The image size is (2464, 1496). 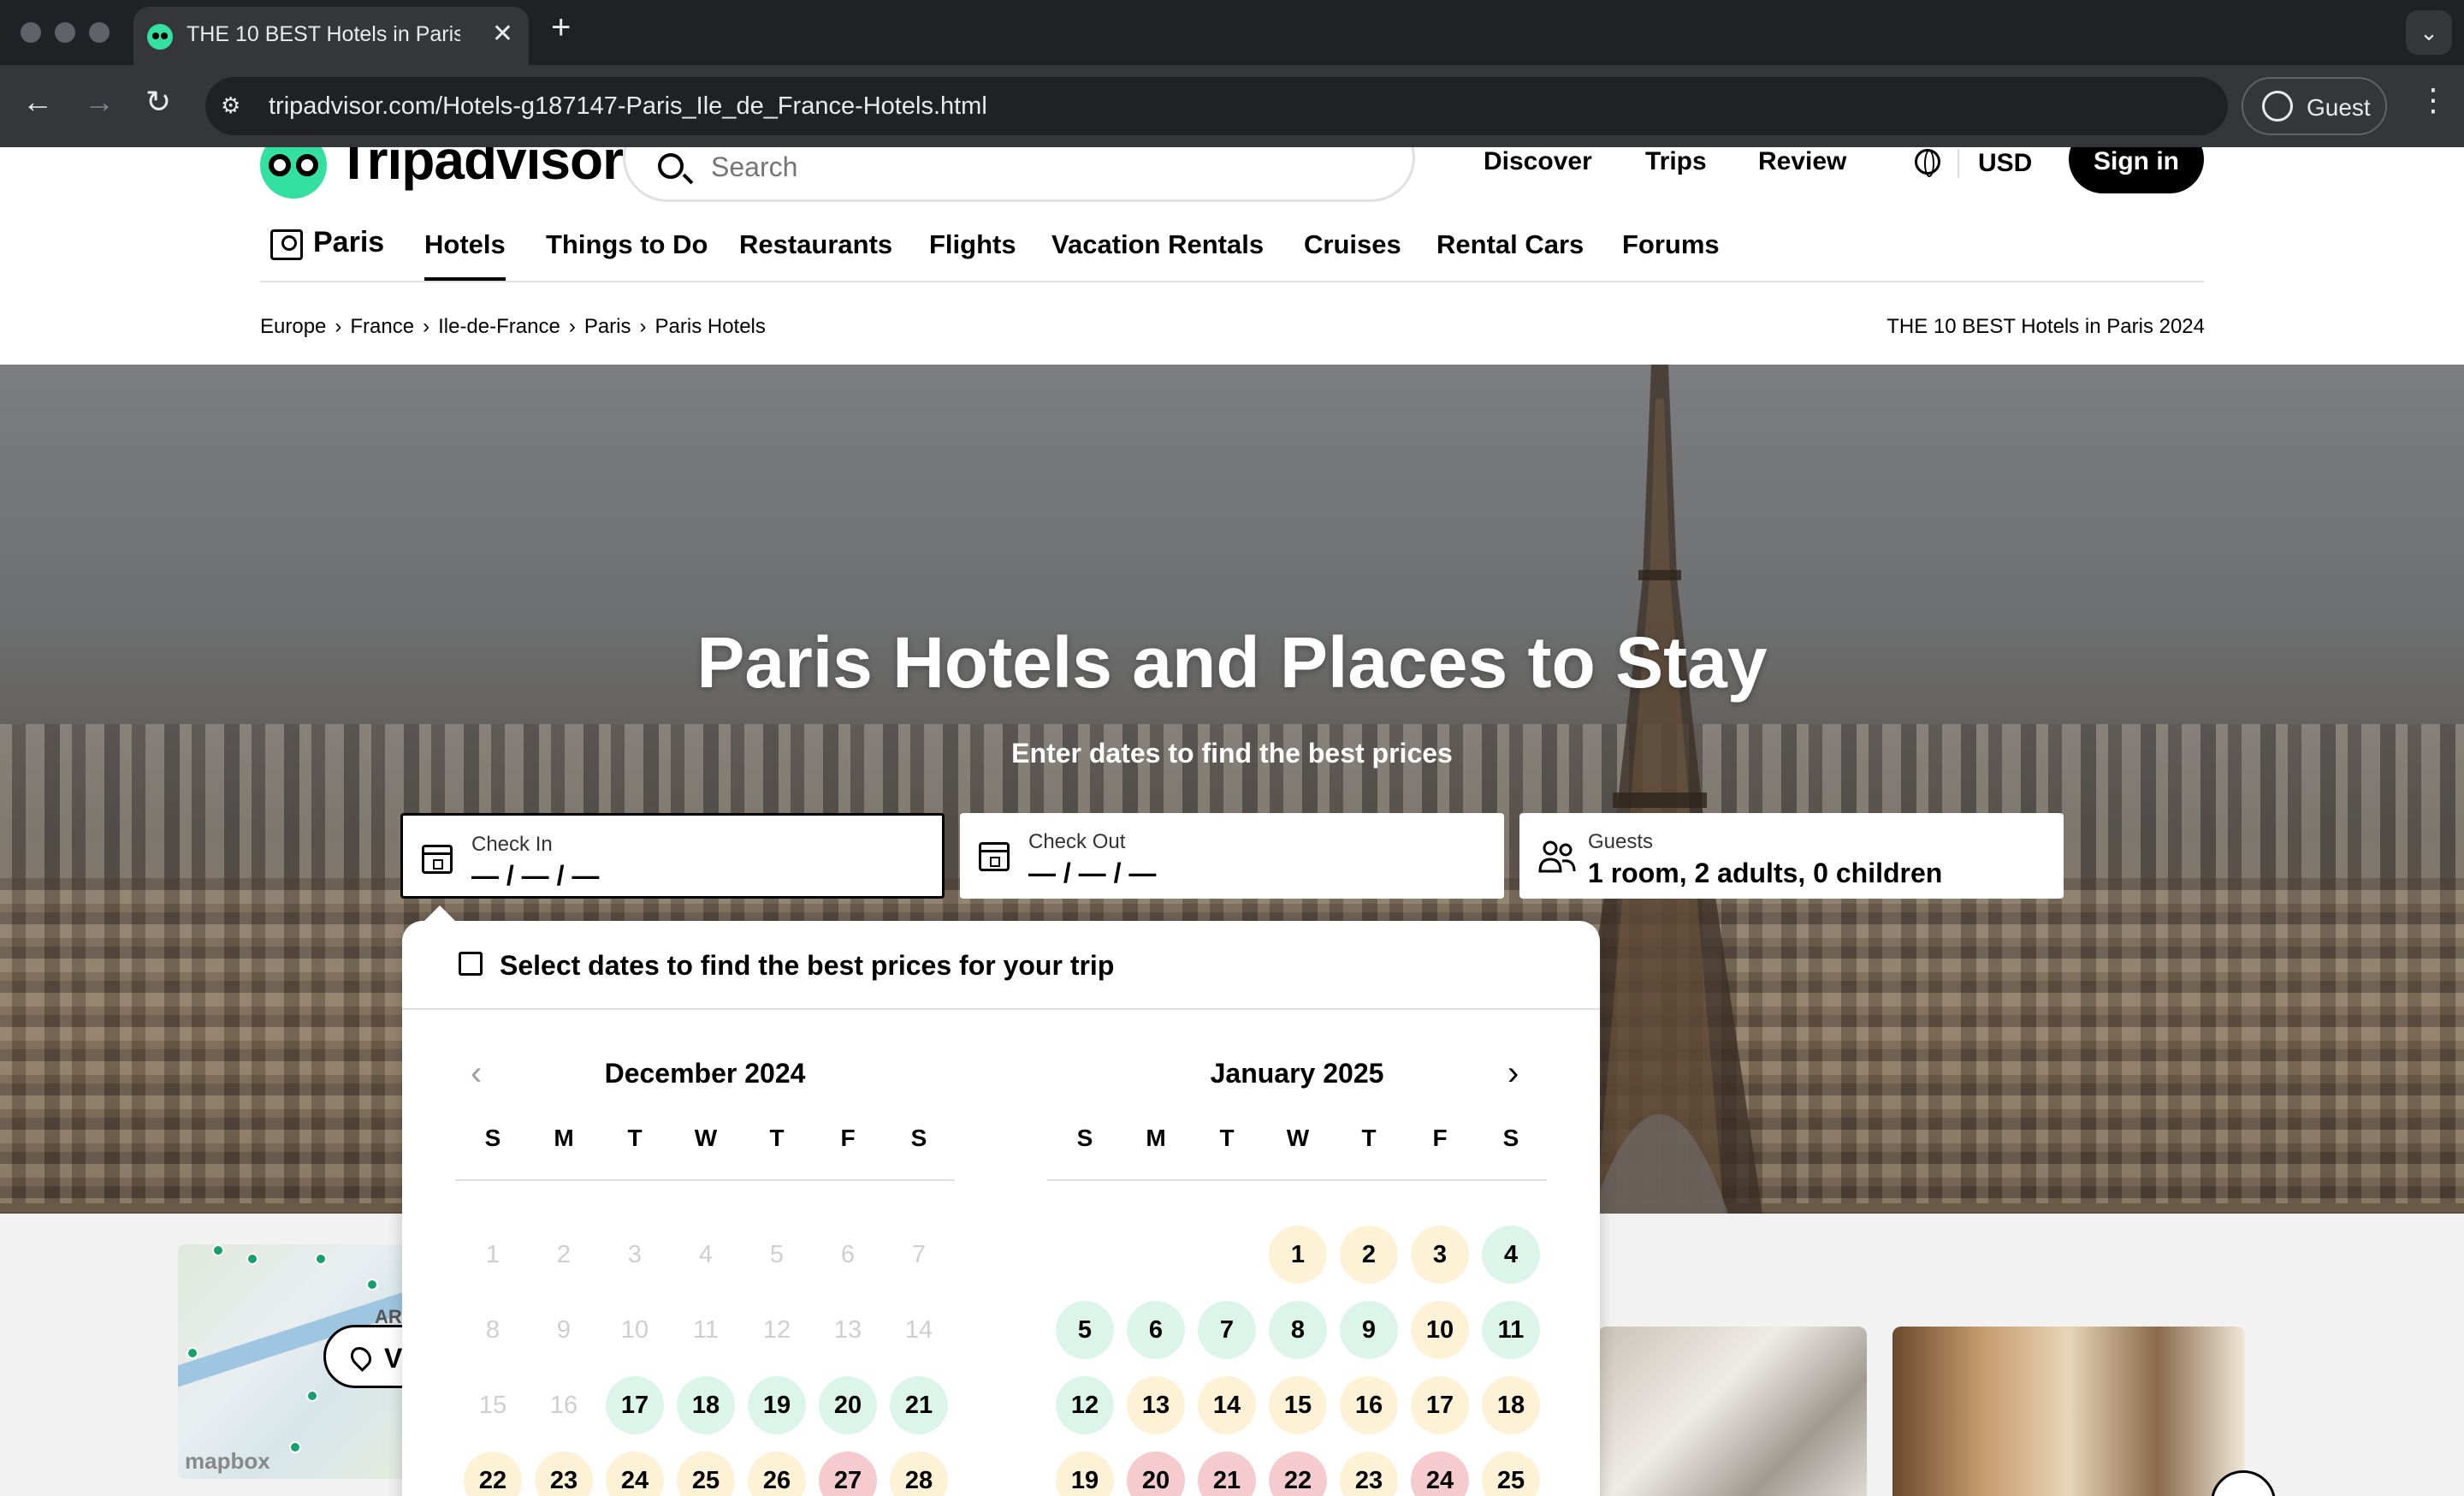 What do you see at coordinates (1369, 1255) in the screenshot?
I see `calendar-day: 2` at bounding box center [1369, 1255].